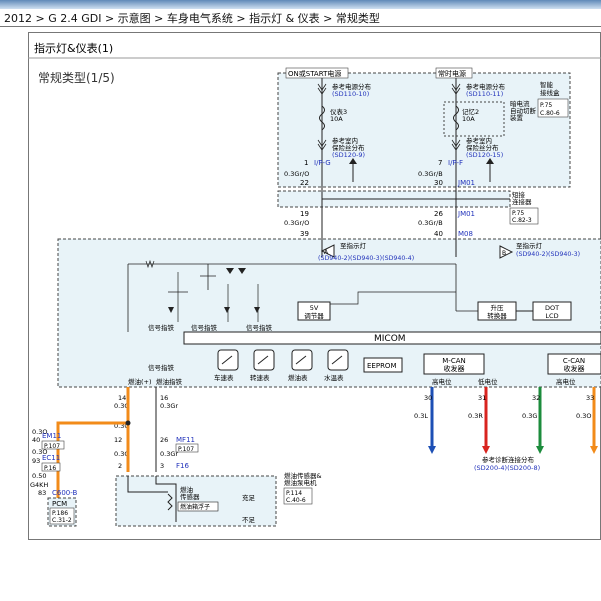 Image resolution: width=601 pixels, height=601 pixels. Describe the element at coordinates (51, 436) in the screenshot. I see `connector-em11: EM11` at that location.